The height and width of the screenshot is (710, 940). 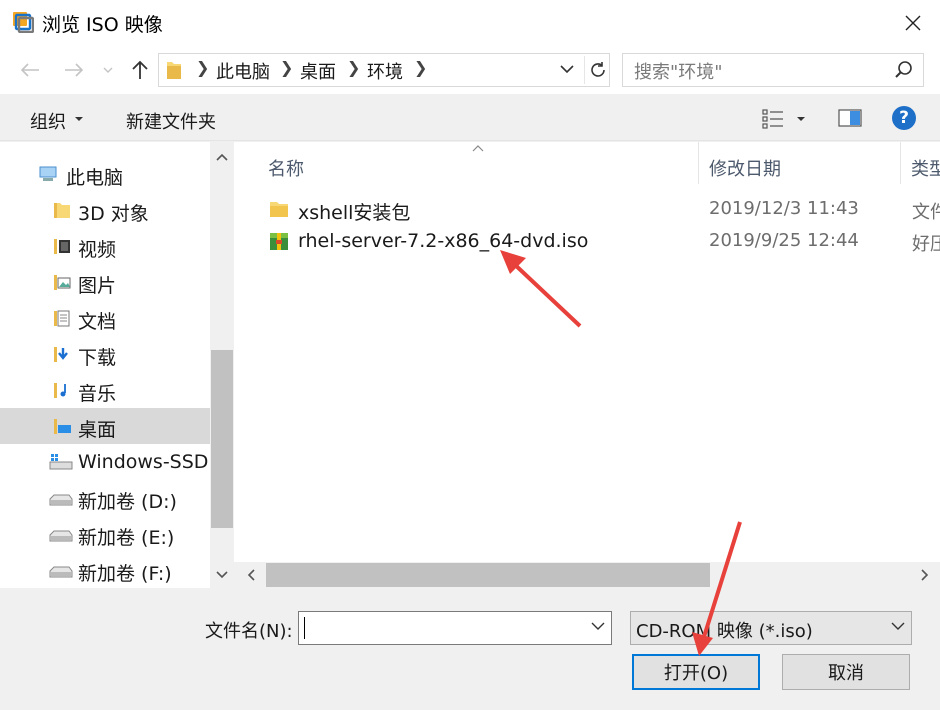 What do you see at coordinates (385, 71) in the screenshot?
I see `breadcrumb-env: 环境` at bounding box center [385, 71].